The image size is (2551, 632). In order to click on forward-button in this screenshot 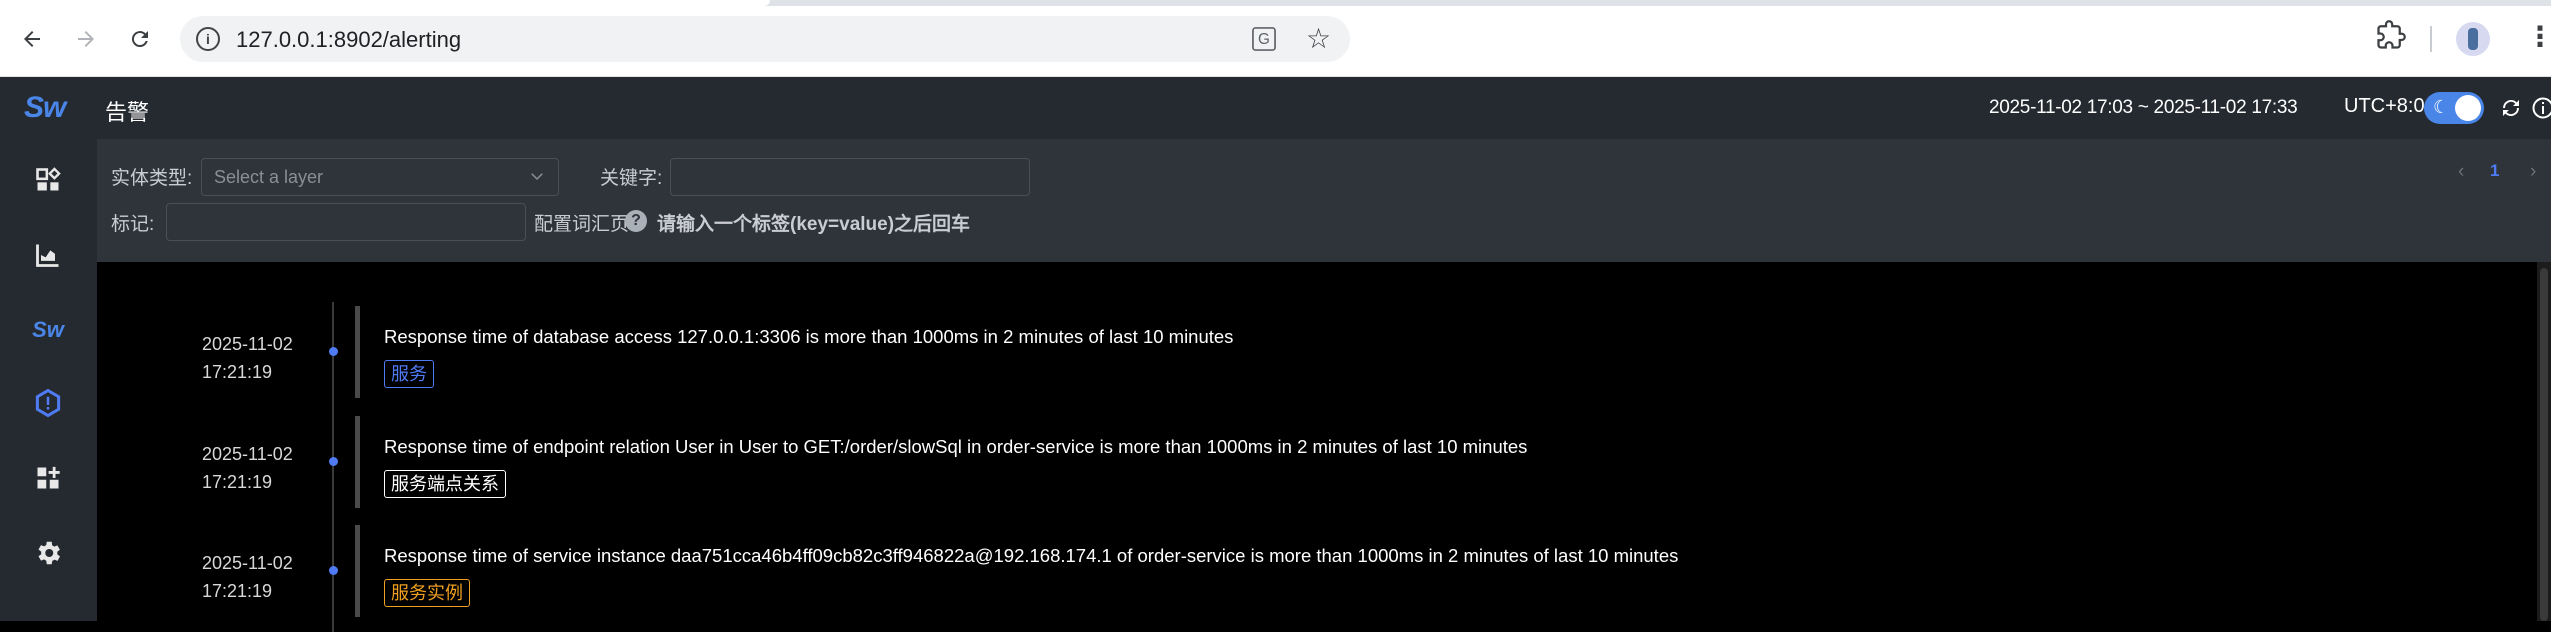, I will do `click(86, 39)`.